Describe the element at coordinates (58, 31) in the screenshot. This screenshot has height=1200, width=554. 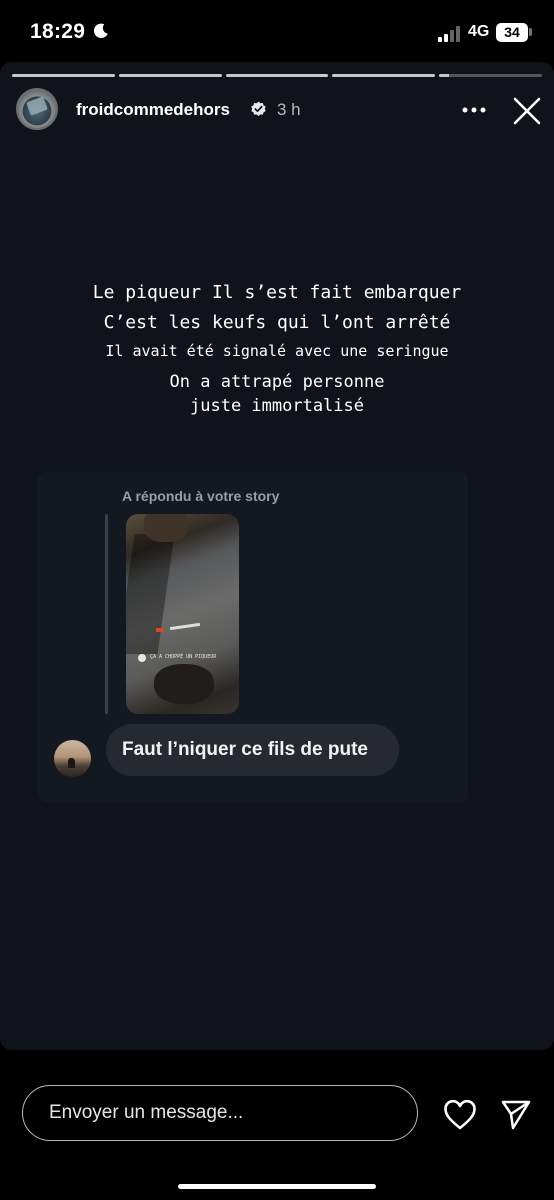
I see `status-time: 18:29` at that location.